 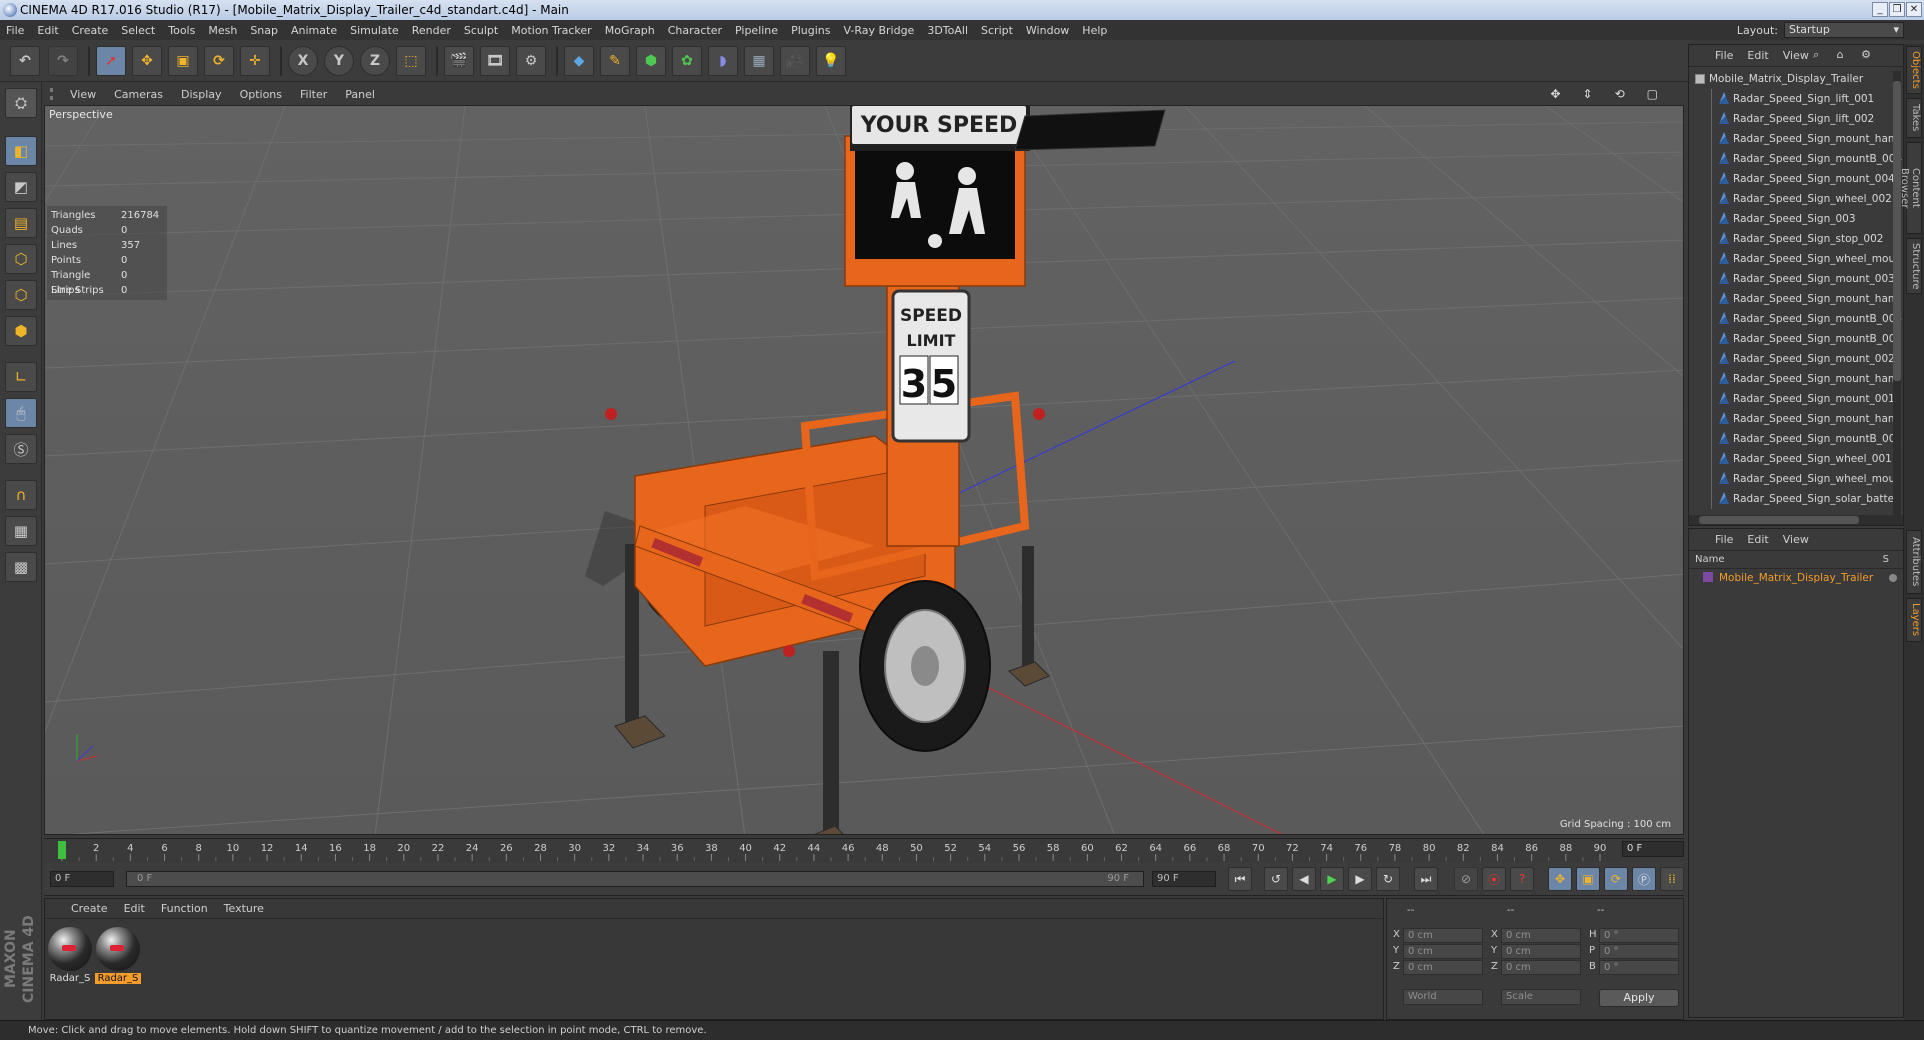 What do you see at coordinates (795, 61) in the screenshot?
I see `camera-icon: 🎥` at bounding box center [795, 61].